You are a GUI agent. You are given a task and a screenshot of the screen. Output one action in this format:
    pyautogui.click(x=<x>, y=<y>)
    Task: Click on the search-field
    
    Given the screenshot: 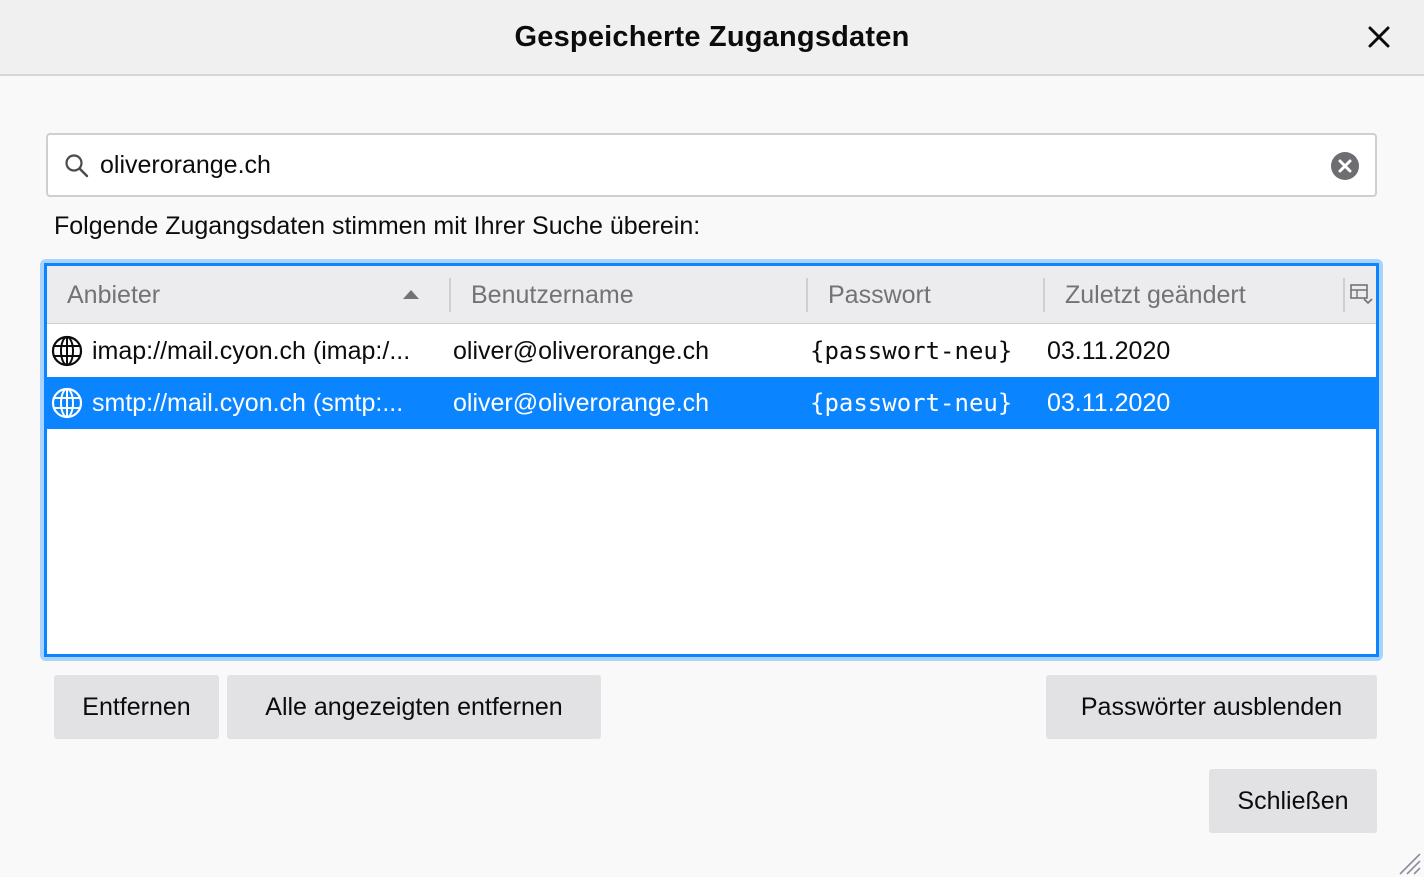 What is the action you would take?
    pyautogui.click(x=711, y=165)
    